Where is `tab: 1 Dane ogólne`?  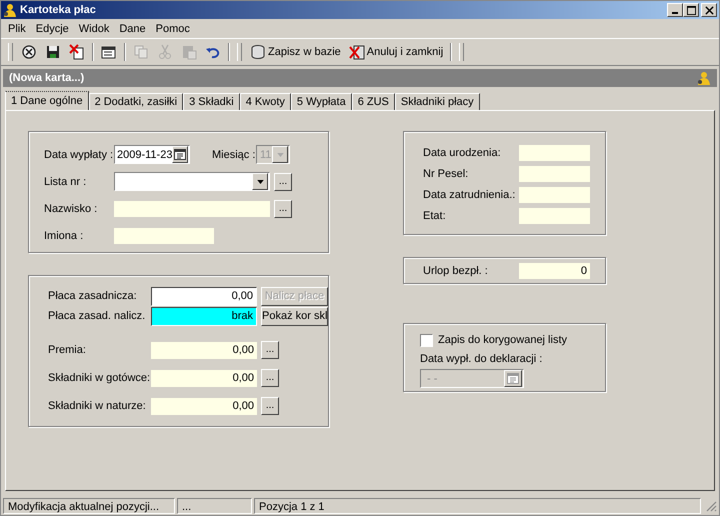
tab: 1 Dane ogólne is located at coordinates (47, 100).